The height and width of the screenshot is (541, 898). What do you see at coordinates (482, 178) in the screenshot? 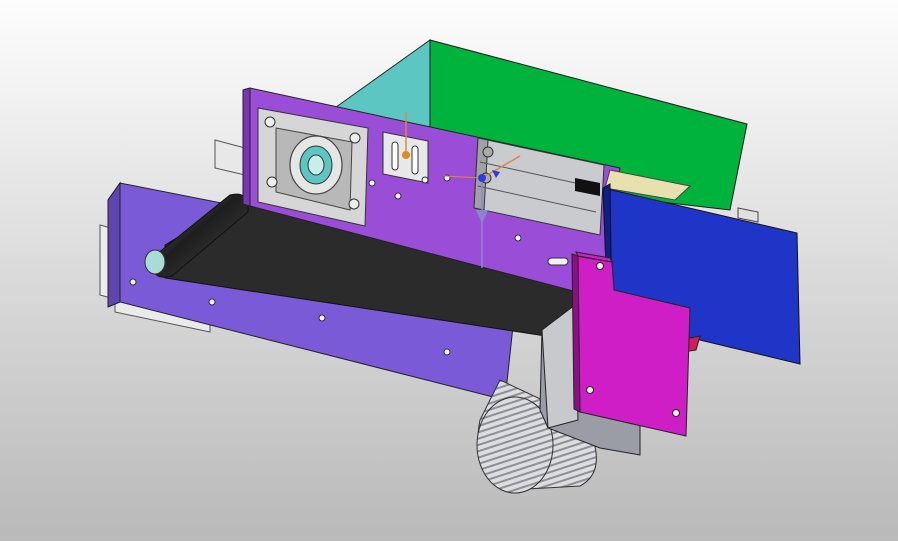
I see `triad-origin` at bounding box center [482, 178].